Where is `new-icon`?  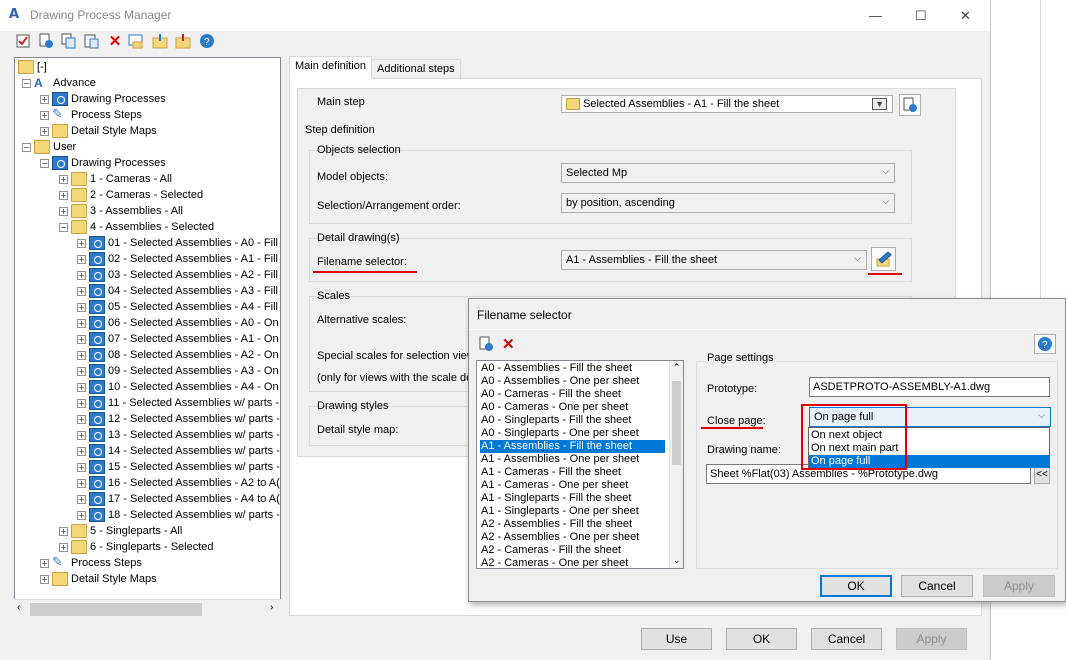 new-icon is located at coordinates (46, 41).